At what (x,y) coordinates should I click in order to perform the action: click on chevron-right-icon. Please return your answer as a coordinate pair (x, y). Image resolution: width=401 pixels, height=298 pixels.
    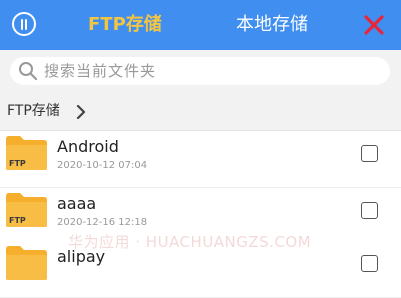
    Looking at the image, I should click on (81, 112).